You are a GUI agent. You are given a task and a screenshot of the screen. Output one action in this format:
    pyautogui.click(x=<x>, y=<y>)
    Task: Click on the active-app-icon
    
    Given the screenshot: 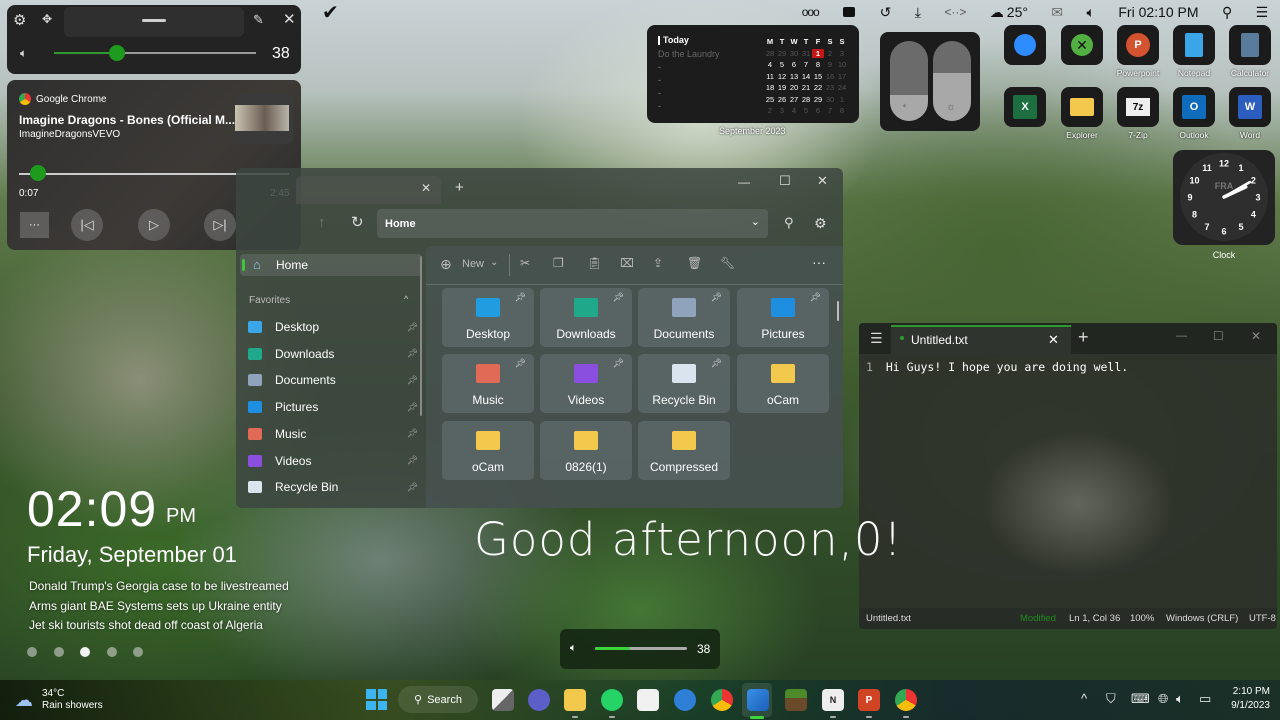 What is the action you would take?
    pyautogui.click(x=758, y=700)
    